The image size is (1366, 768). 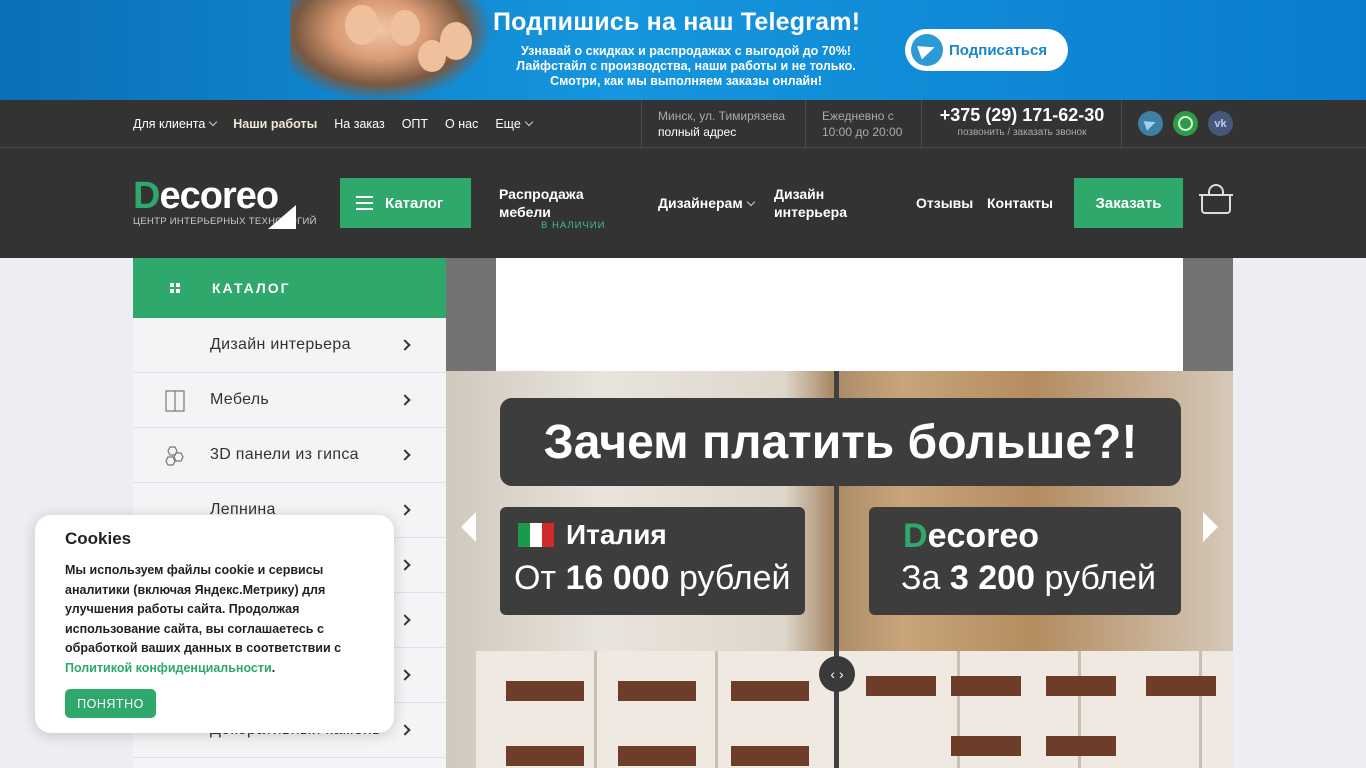 I want to click on nav-furniture-sale: Распродажа мебели В НАЛИЧИИ, so click(x=551, y=208).